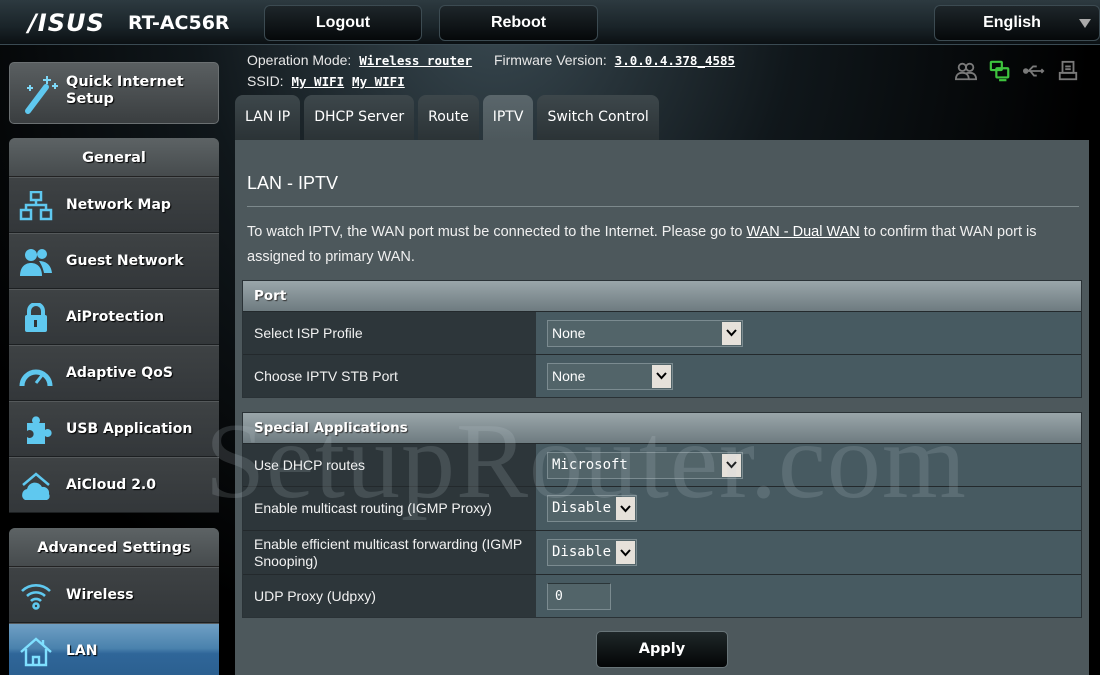 This screenshot has width=1100, height=675. I want to click on apply-button: Apply, so click(662, 649).